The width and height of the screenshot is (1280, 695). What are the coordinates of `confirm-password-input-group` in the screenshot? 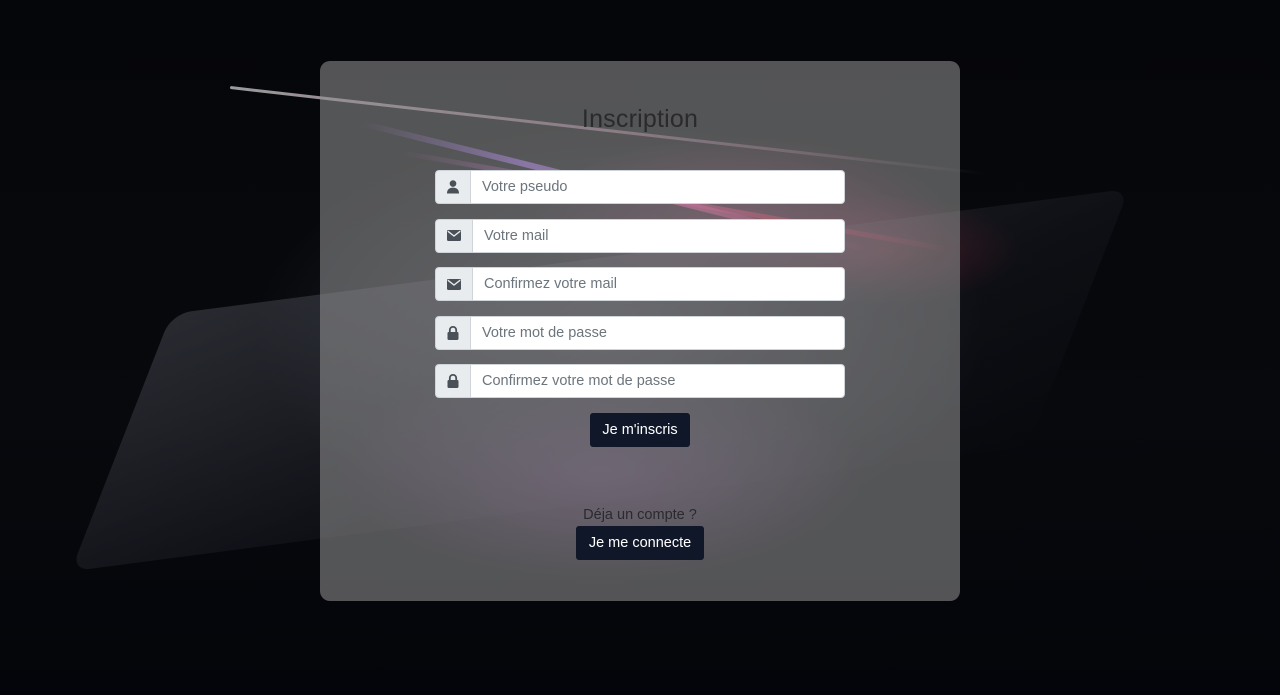 It's located at (640, 381).